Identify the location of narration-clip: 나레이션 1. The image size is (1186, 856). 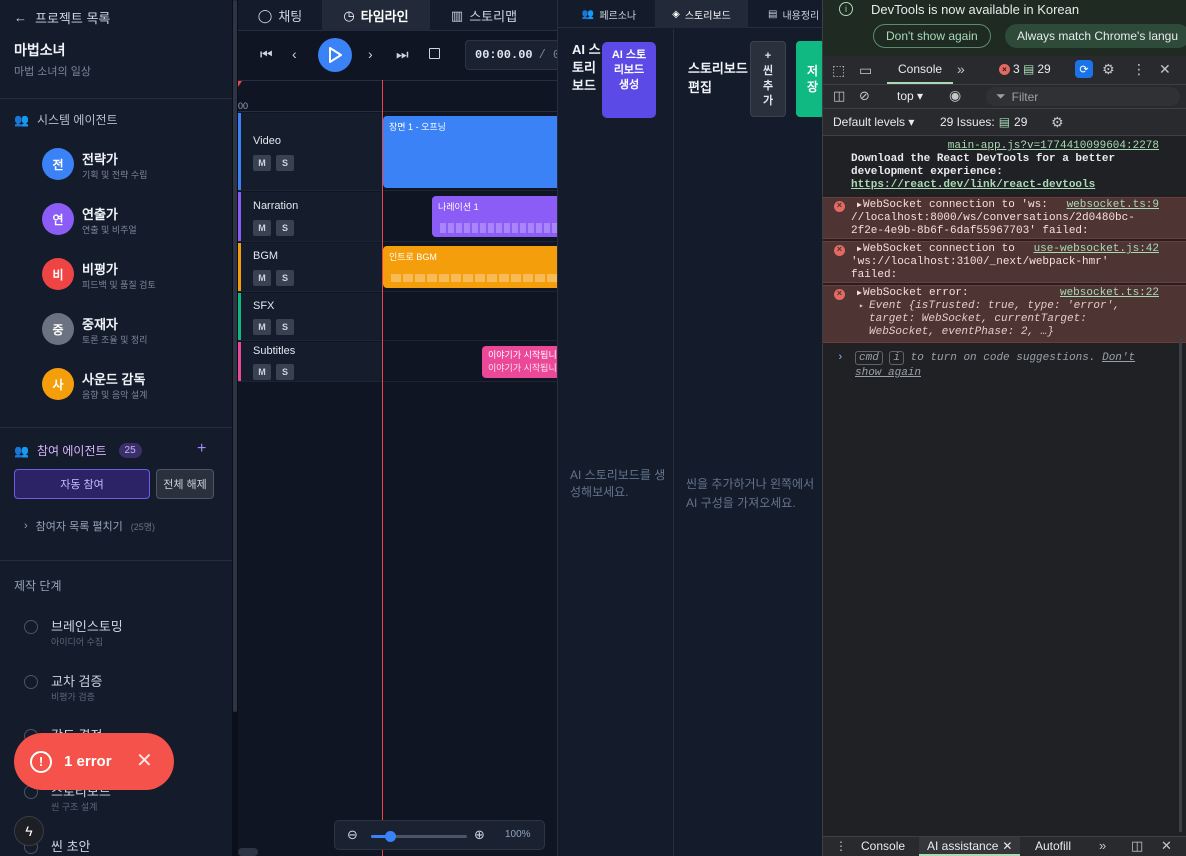
(494, 216).